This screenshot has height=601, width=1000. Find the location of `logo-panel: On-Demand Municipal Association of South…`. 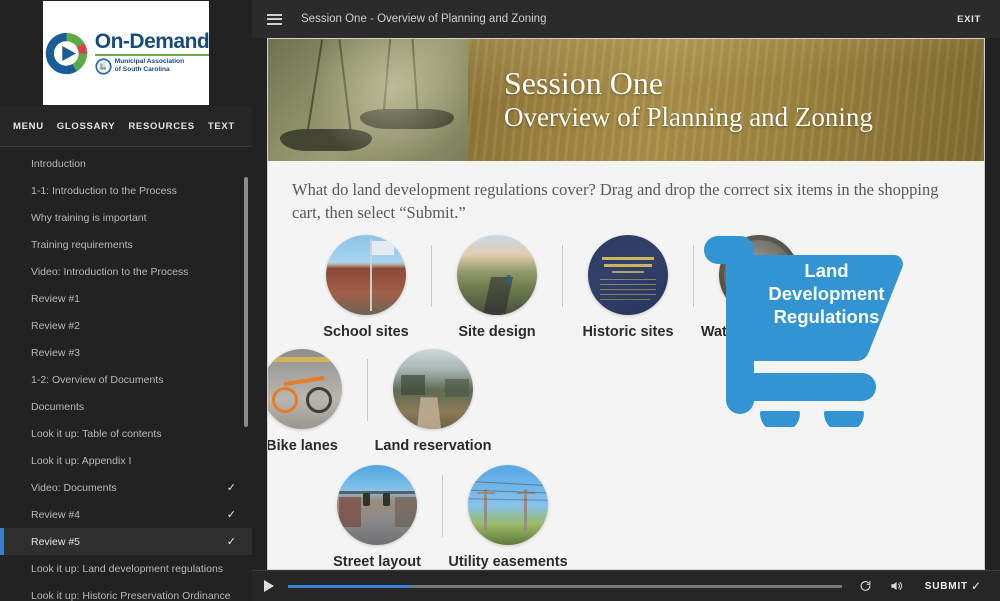

logo-panel: On-Demand Municipal Association of South… is located at coordinates (126, 53).